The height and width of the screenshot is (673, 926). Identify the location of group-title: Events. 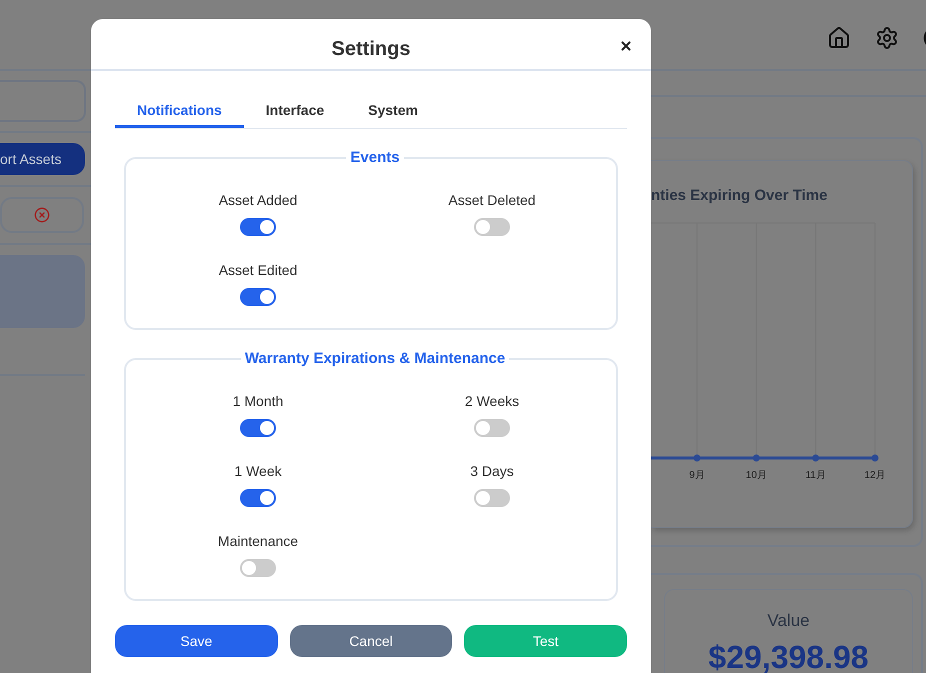
(375, 158).